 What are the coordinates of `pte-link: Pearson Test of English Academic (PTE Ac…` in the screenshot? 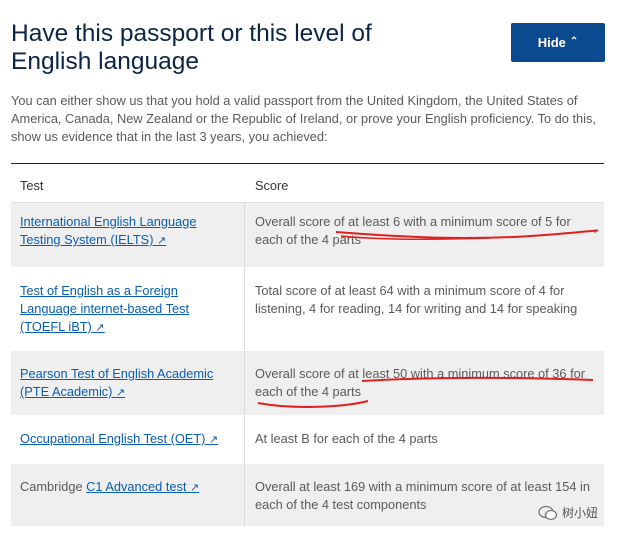 It's located at (116, 382).